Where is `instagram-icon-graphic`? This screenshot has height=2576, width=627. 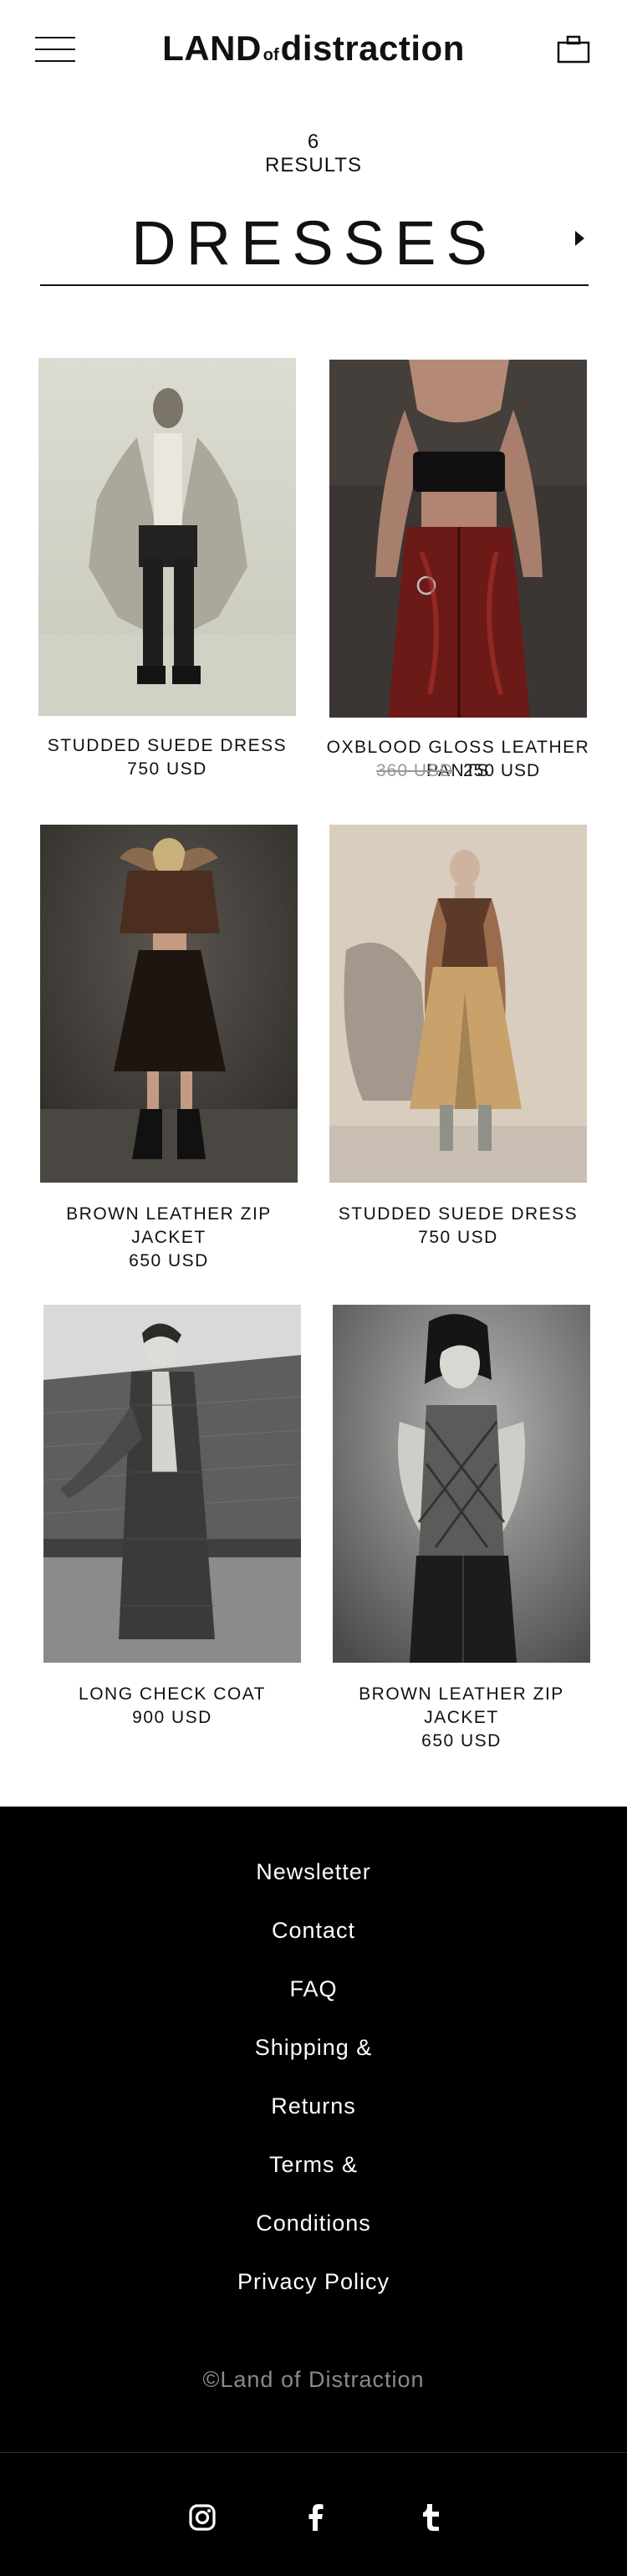 instagram-icon-graphic is located at coordinates (202, 2517).